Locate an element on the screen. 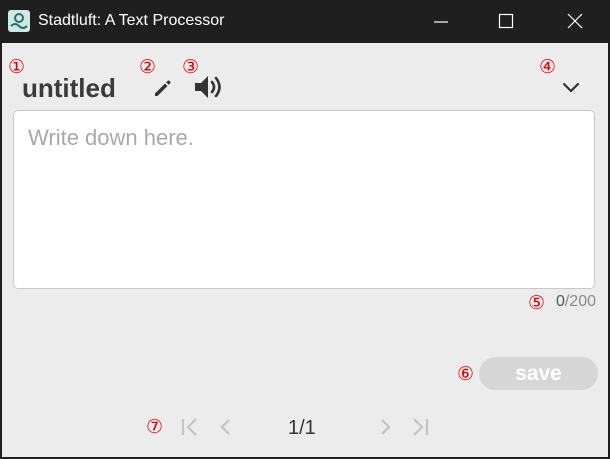 This screenshot has width=610, height=459. minimize-icon is located at coordinates (441, 22).